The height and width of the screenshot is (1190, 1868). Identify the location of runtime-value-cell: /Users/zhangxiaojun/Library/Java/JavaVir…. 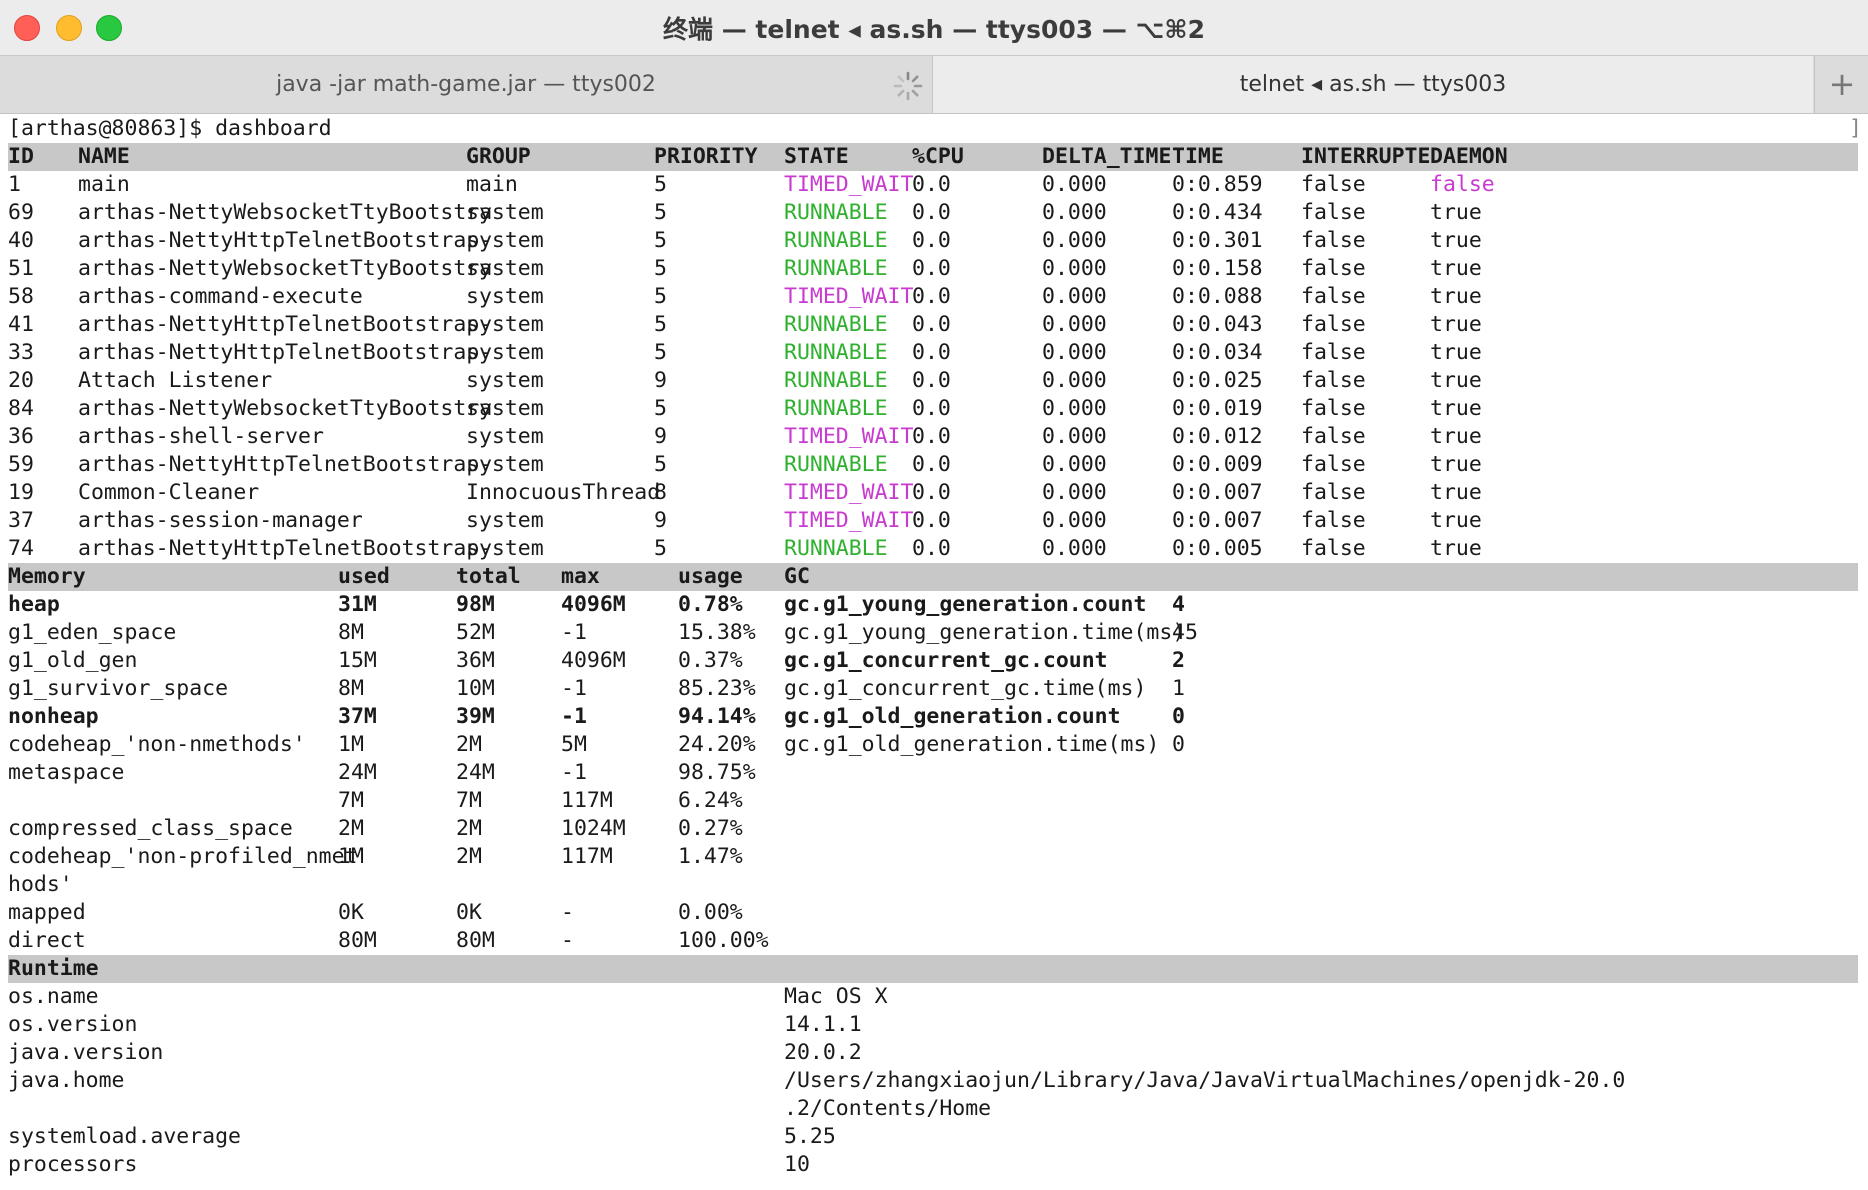
(1205, 1080).